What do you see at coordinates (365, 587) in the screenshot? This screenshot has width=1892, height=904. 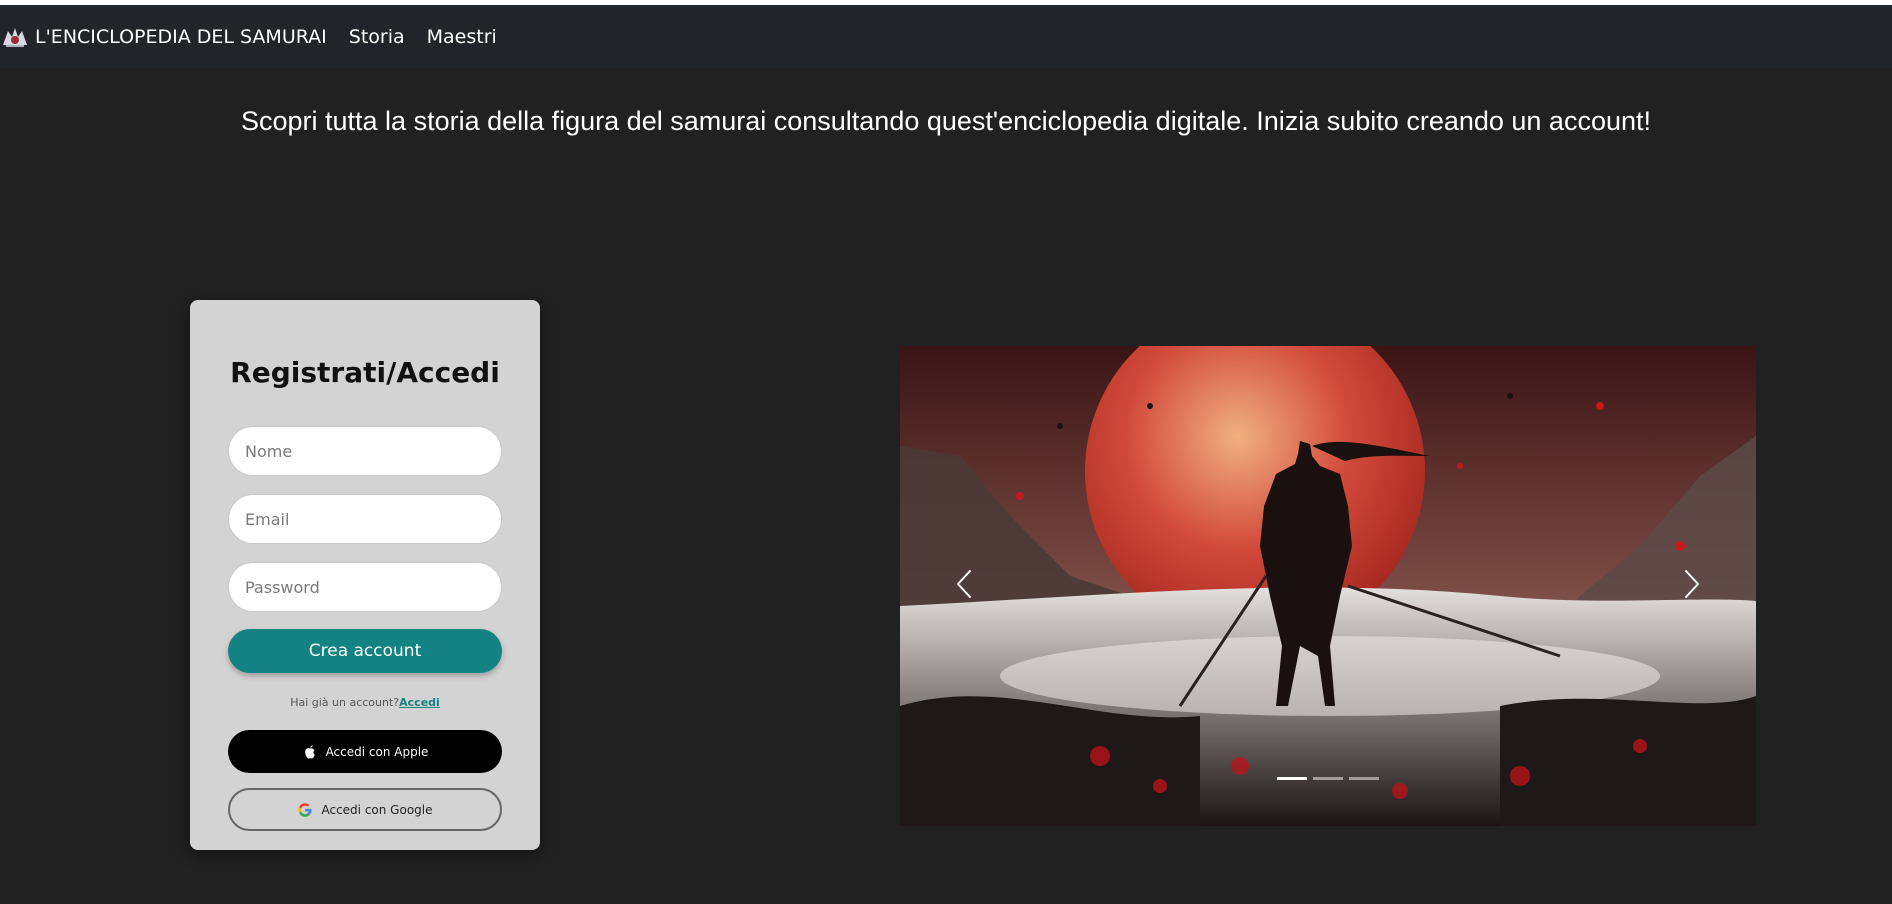 I see `password-field` at bounding box center [365, 587].